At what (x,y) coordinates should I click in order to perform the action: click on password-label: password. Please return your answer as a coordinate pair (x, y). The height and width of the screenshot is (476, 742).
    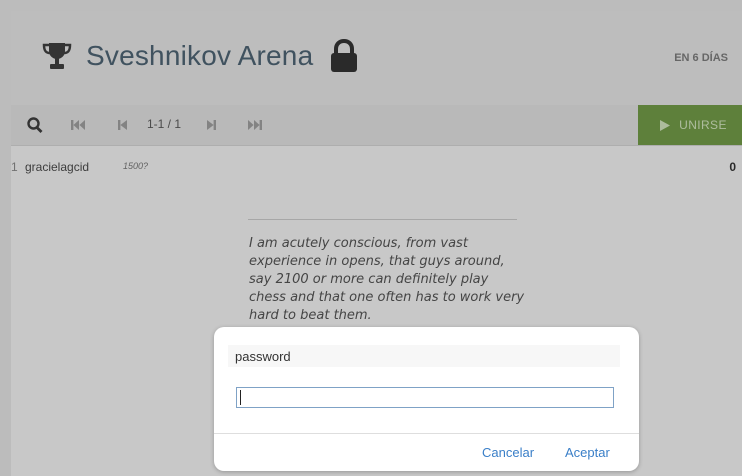
    Looking at the image, I should click on (263, 356).